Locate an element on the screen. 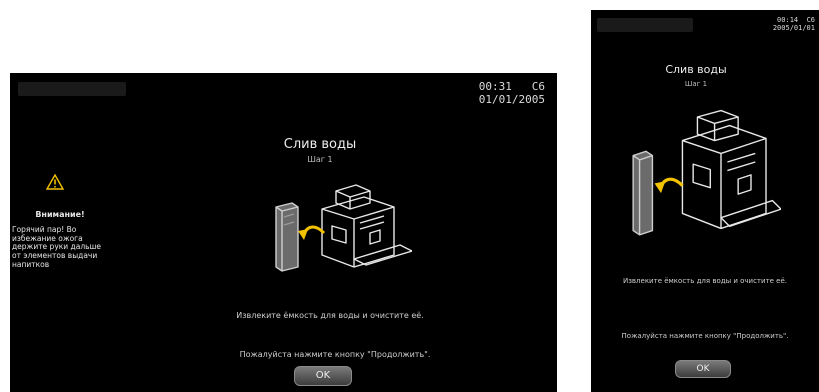 The width and height of the screenshot is (819, 392). date-value: 2005/01/01 is located at coordinates (793, 28).